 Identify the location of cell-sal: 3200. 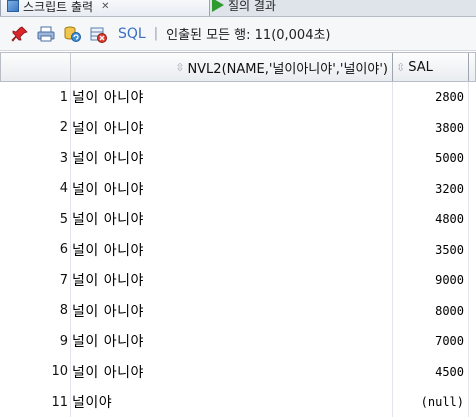
(430, 189).